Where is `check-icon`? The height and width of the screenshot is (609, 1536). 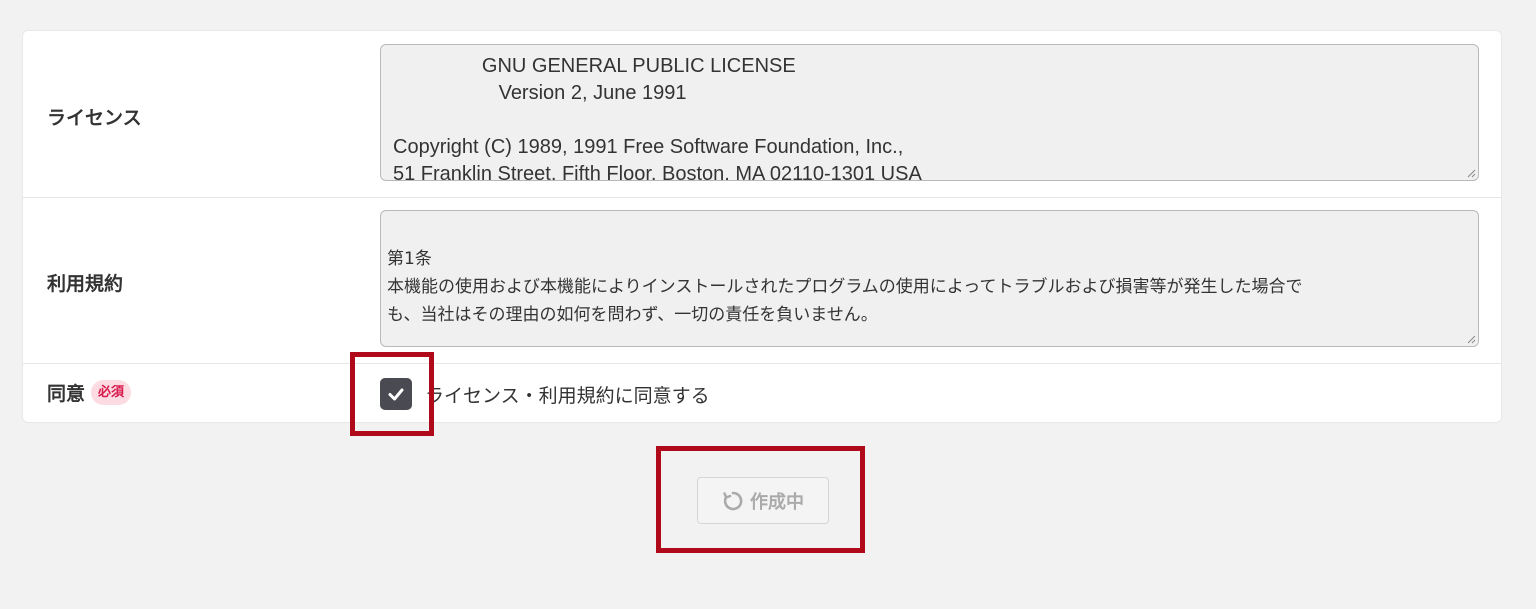 check-icon is located at coordinates (396, 394).